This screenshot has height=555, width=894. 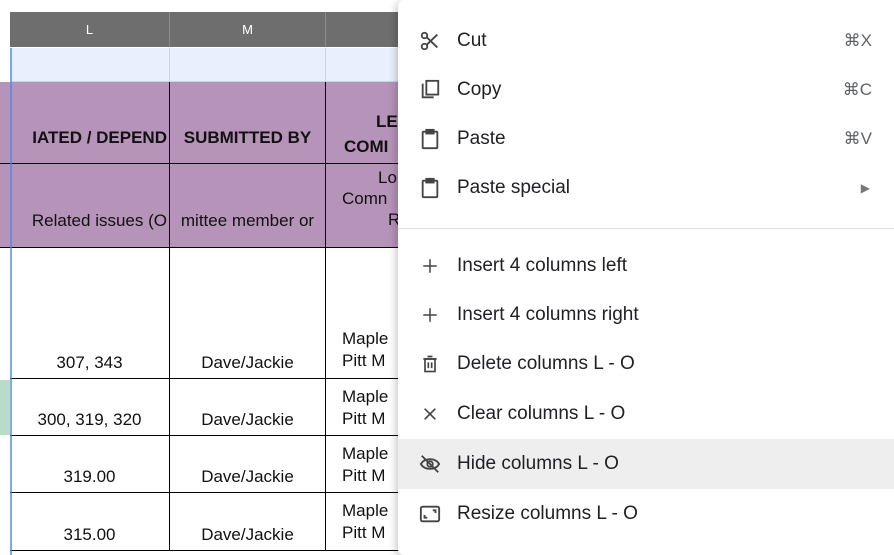 I want to click on scissors-icon, so click(x=430, y=41).